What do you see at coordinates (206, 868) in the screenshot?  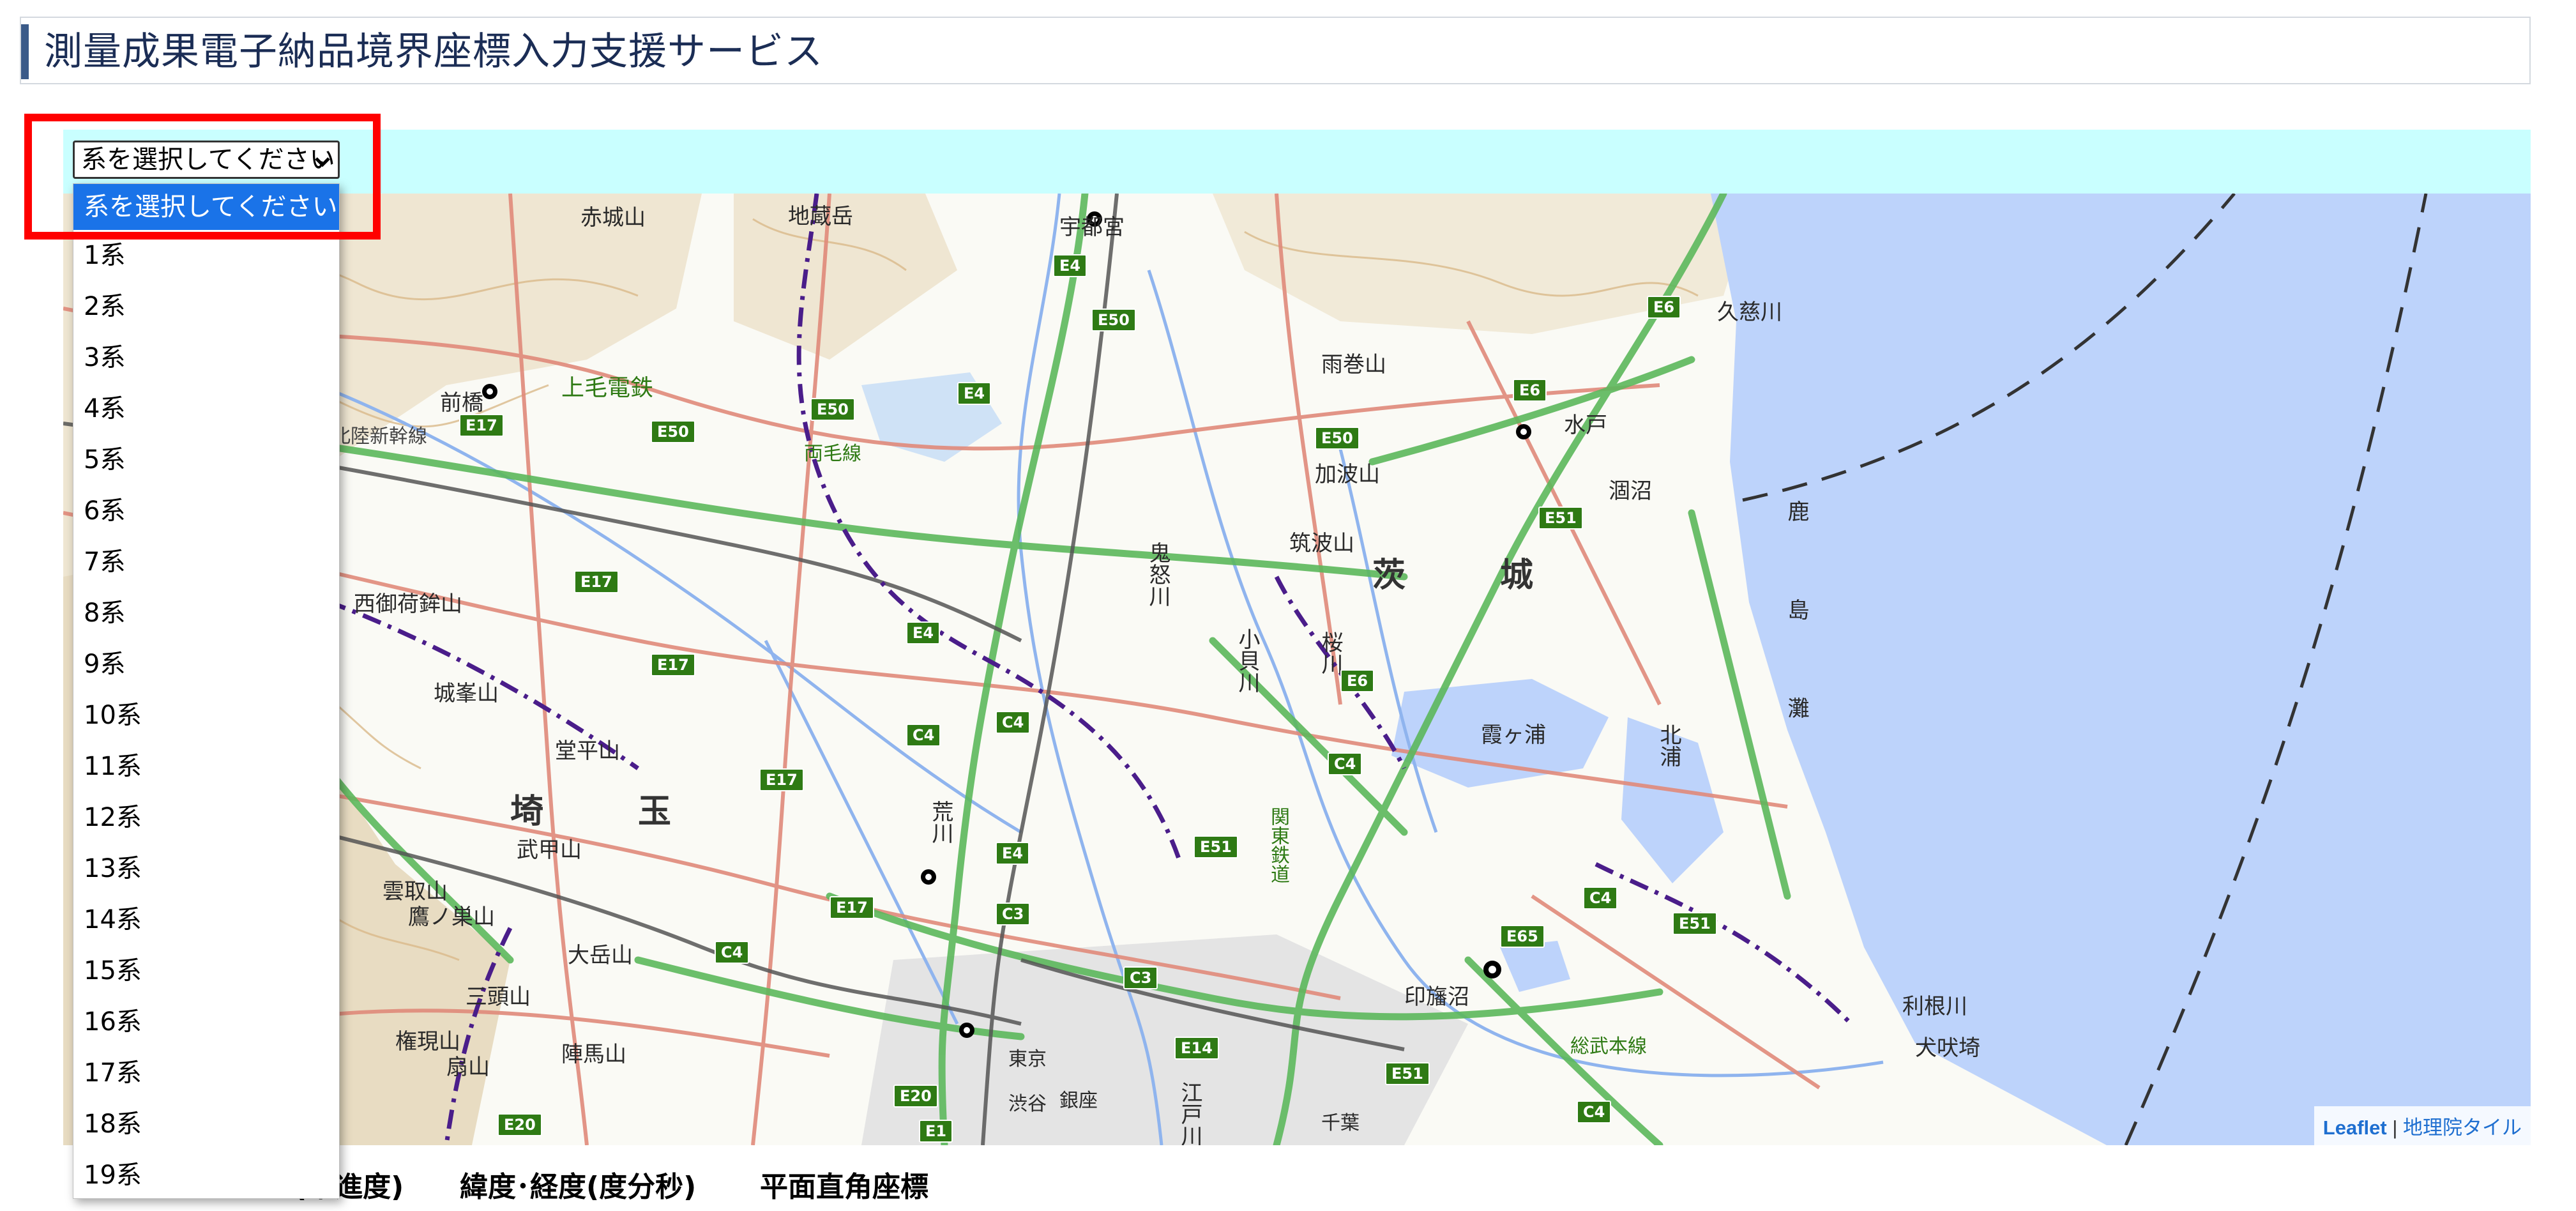 I see `select-option: 13系` at bounding box center [206, 868].